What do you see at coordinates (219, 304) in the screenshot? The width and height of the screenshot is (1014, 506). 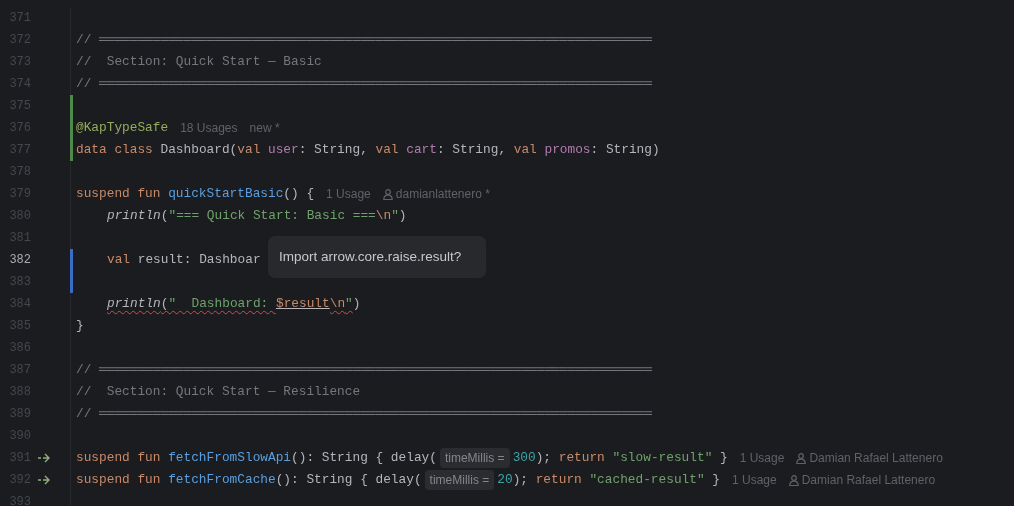 I see `string-literal: " Dashboard:` at bounding box center [219, 304].